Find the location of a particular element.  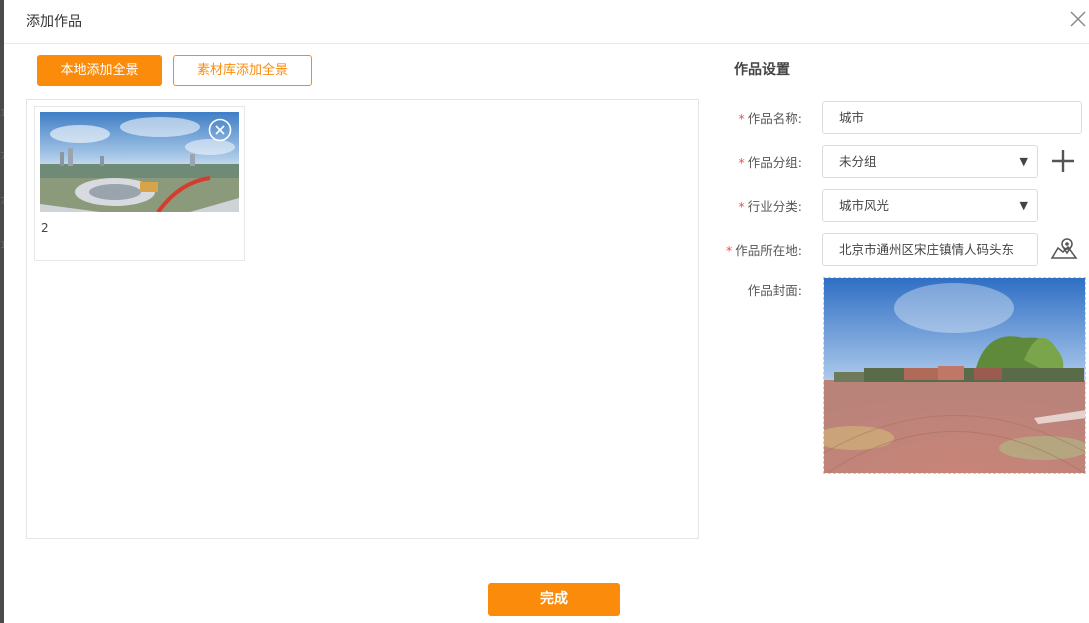

work-group-value: 未分组 is located at coordinates (858, 161).